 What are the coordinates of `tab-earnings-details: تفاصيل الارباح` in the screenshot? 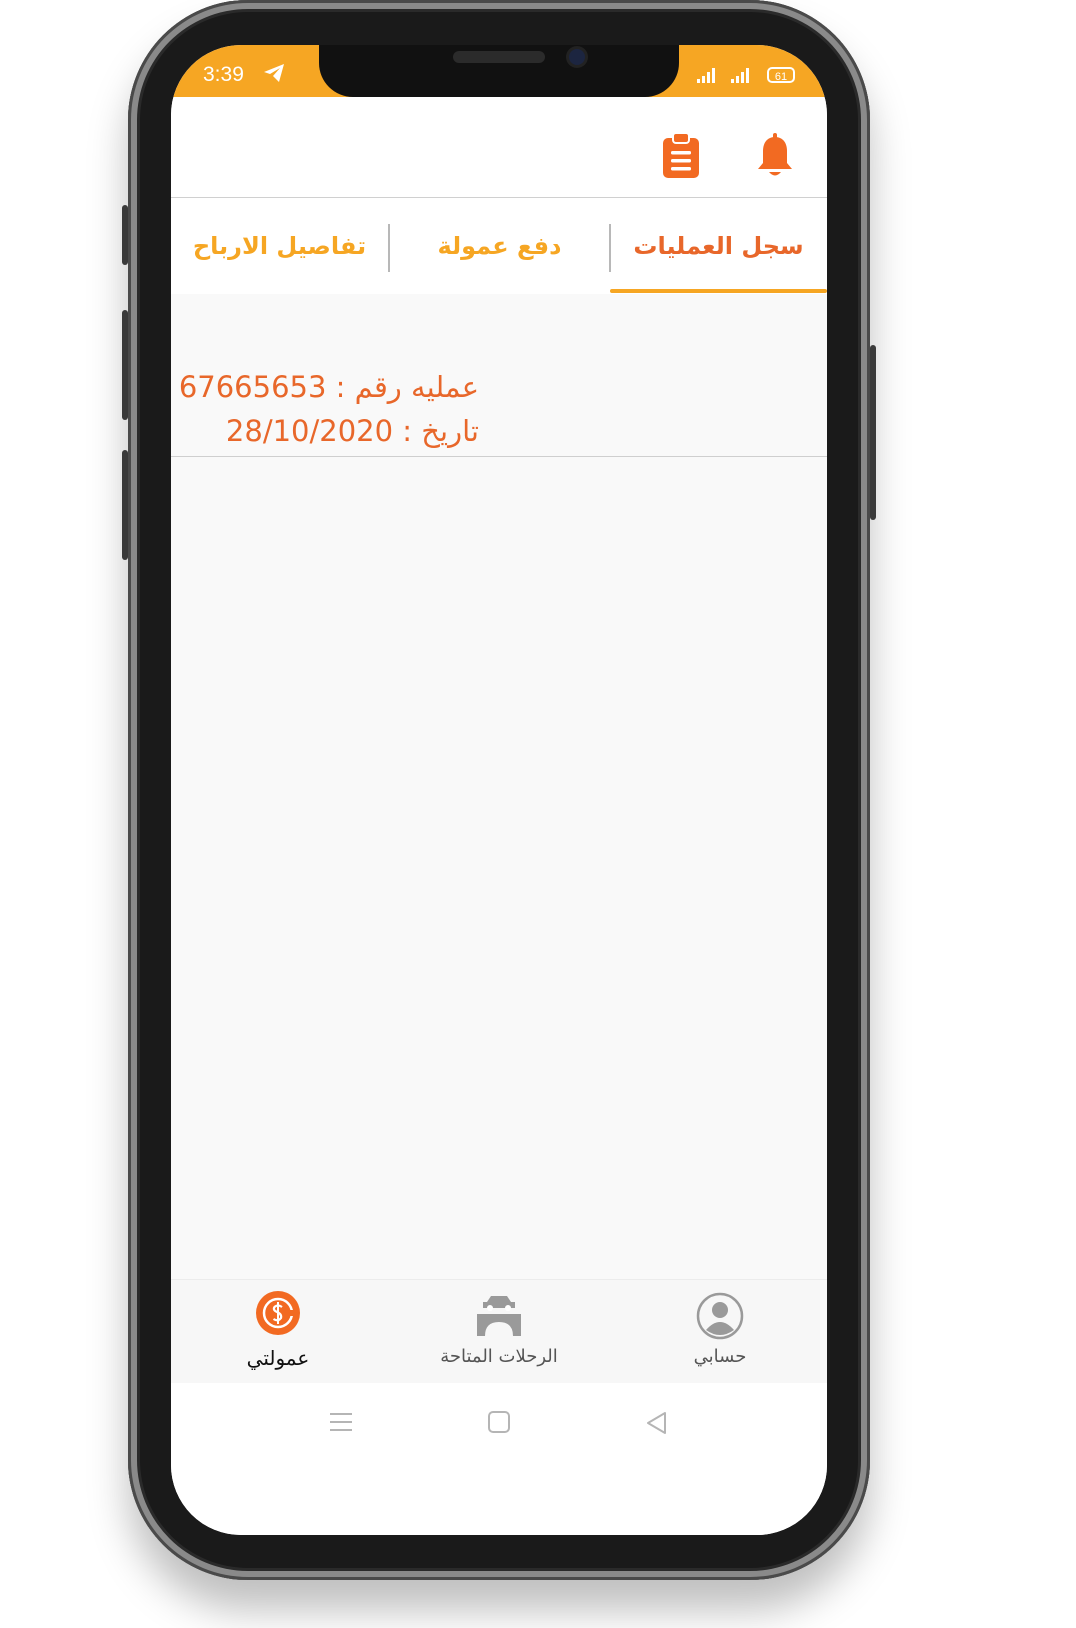 It's located at (279, 246).